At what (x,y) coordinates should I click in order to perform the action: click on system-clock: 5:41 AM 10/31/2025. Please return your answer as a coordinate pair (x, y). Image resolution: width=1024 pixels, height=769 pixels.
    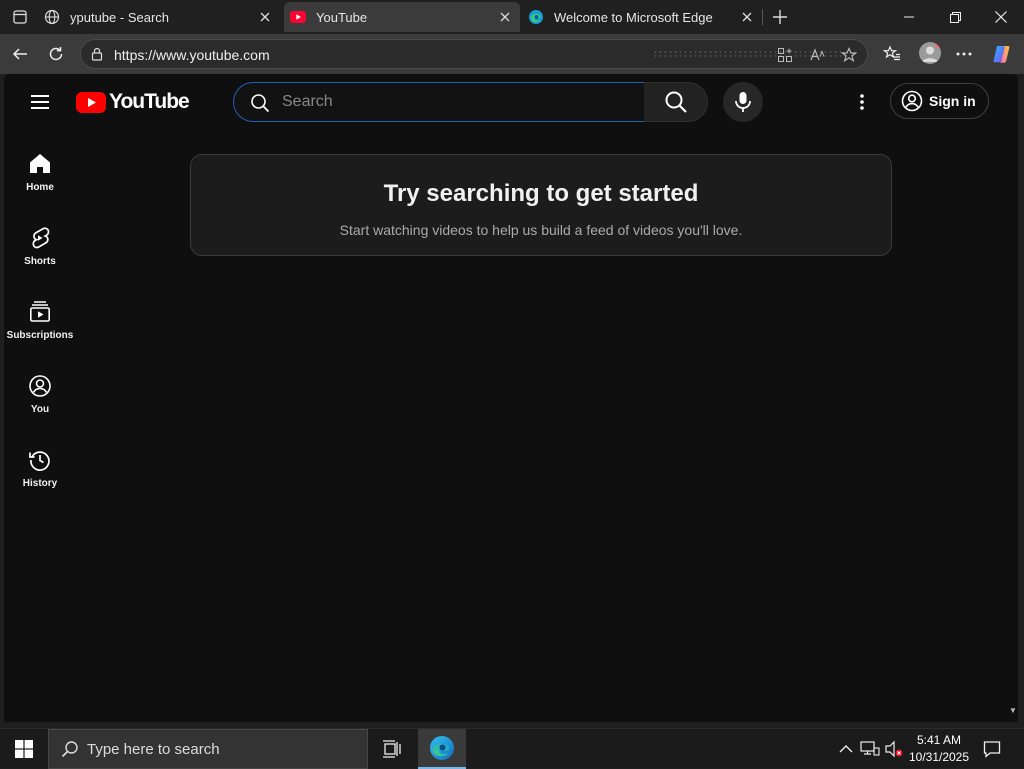
    Looking at the image, I should click on (939, 749).